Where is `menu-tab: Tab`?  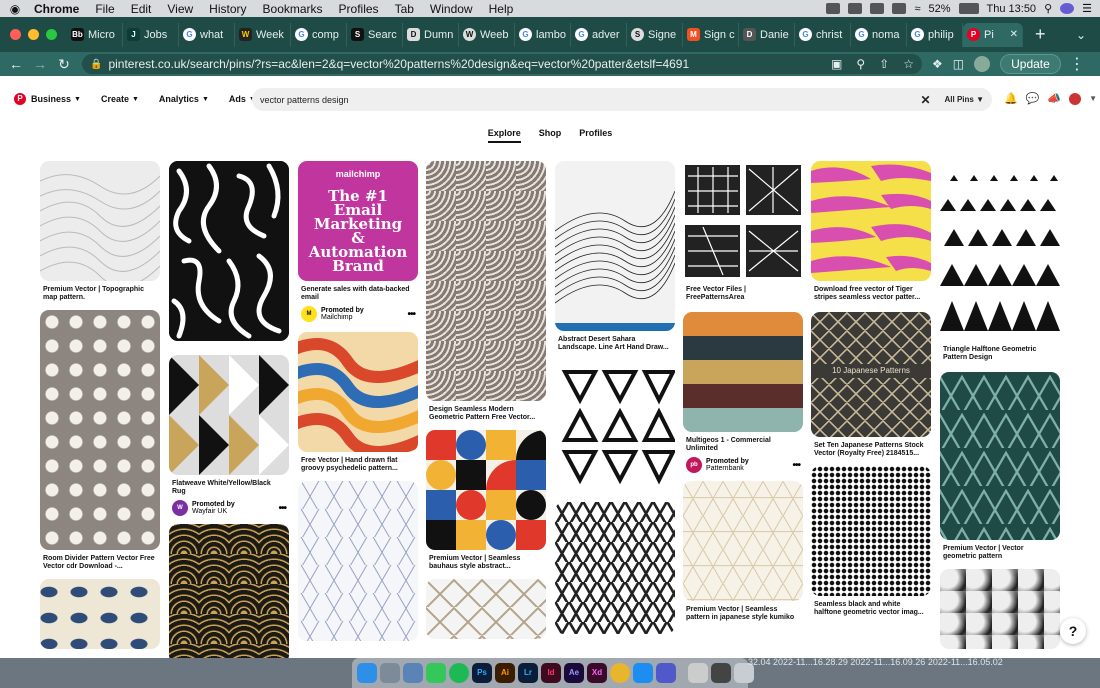
menu-tab: Tab is located at coordinates (404, 9).